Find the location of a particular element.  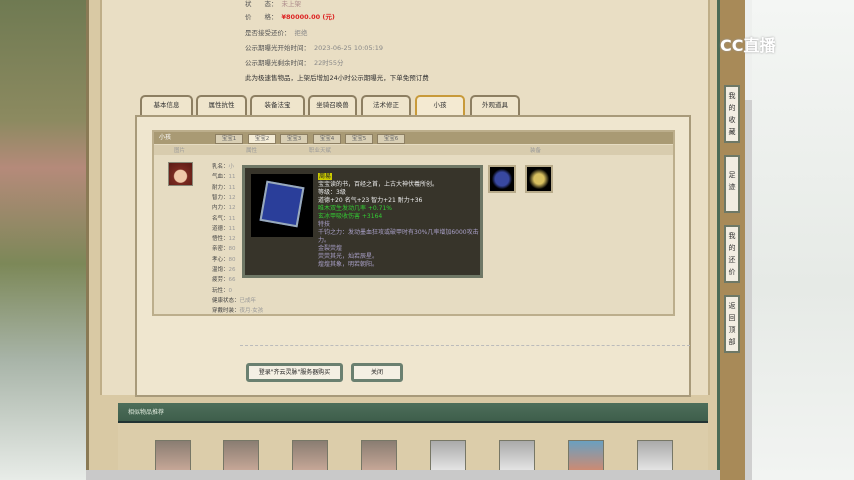

stat-label: 乳名： is located at coordinates (220, 167).